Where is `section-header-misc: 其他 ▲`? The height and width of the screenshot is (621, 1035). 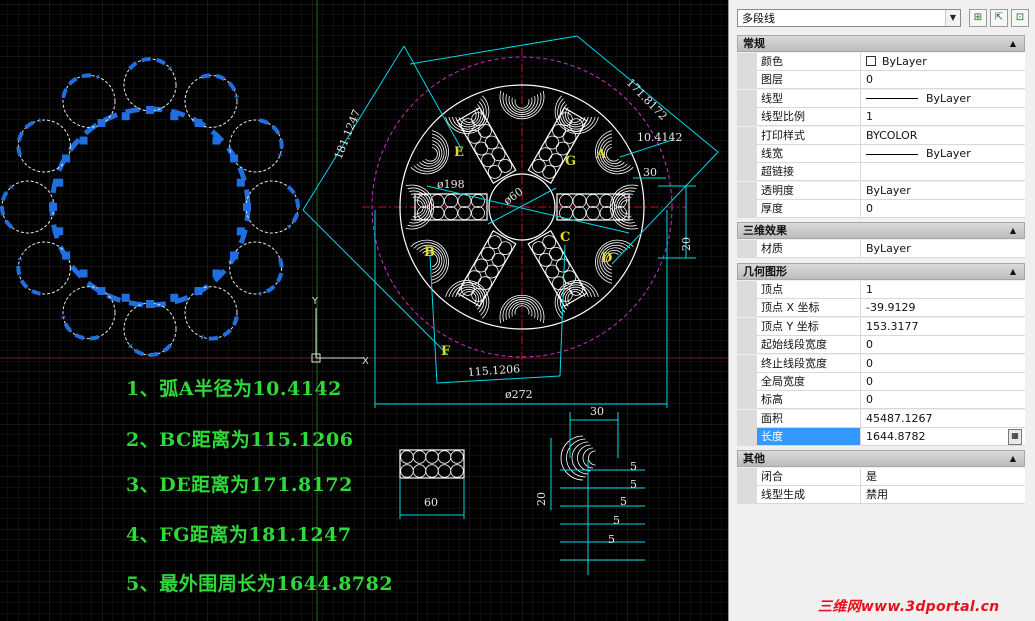
section-header-misc: 其他 ▲ is located at coordinates (881, 458).